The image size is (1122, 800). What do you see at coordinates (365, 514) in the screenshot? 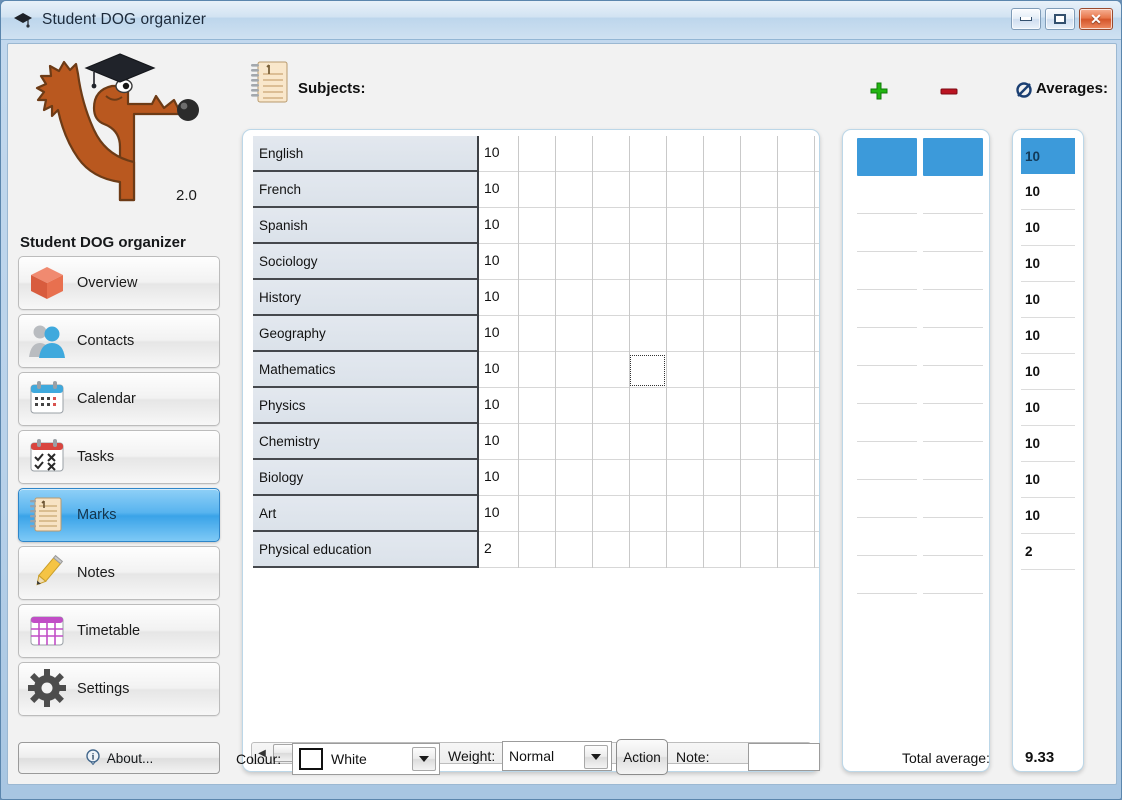
I see `subject-row: Art` at bounding box center [365, 514].